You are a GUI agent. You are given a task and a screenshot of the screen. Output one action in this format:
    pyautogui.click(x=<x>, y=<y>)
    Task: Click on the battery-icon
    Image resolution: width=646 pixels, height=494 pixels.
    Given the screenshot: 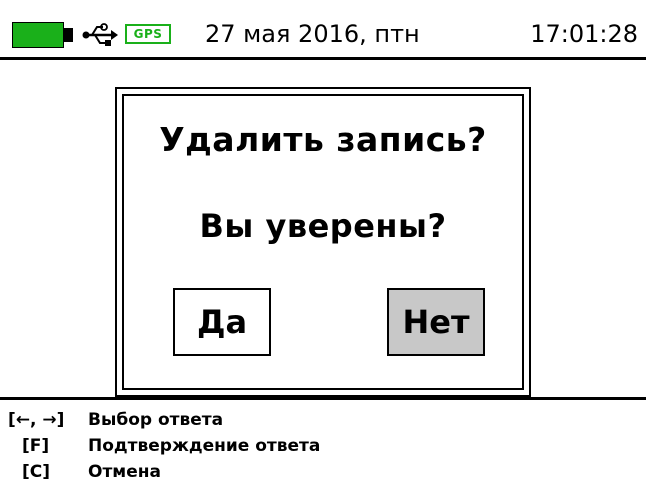 What is the action you would take?
    pyautogui.click(x=38, y=35)
    